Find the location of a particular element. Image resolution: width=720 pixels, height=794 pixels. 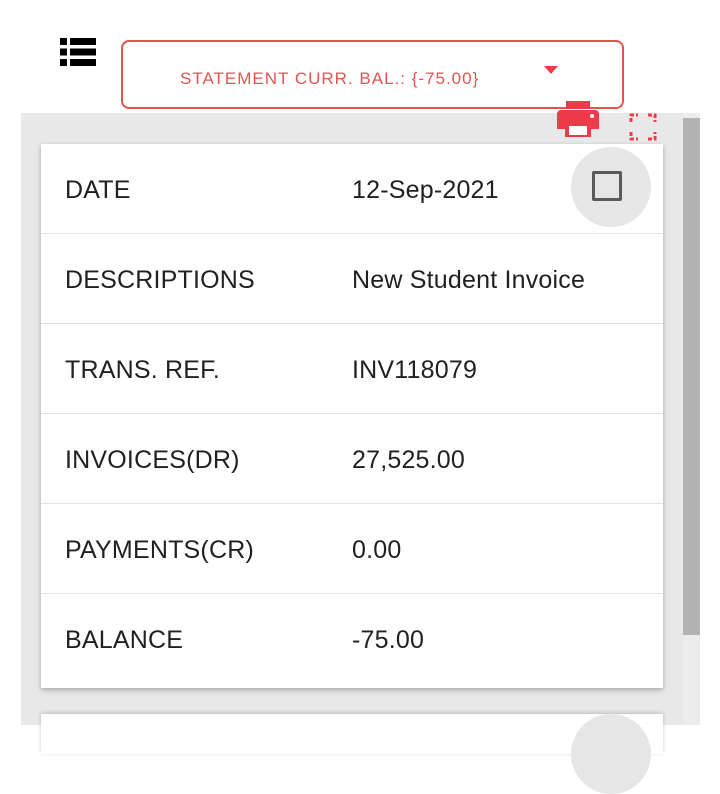

checkbox-square-icon is located at coordinates (607, 186).